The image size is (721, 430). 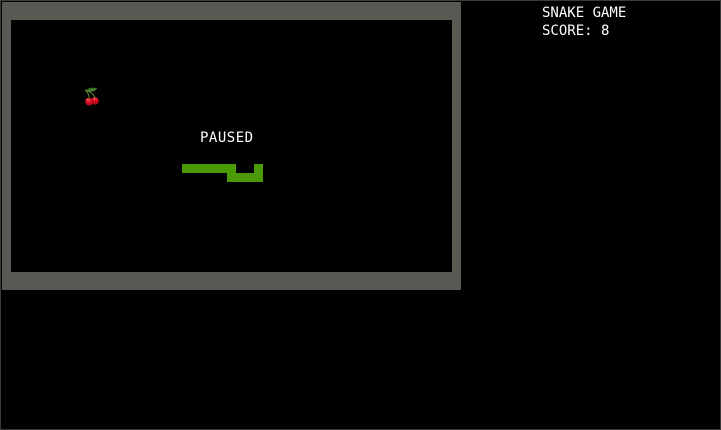 I want to click on score-display: SCORE: 8, so click(x=576, y=31).